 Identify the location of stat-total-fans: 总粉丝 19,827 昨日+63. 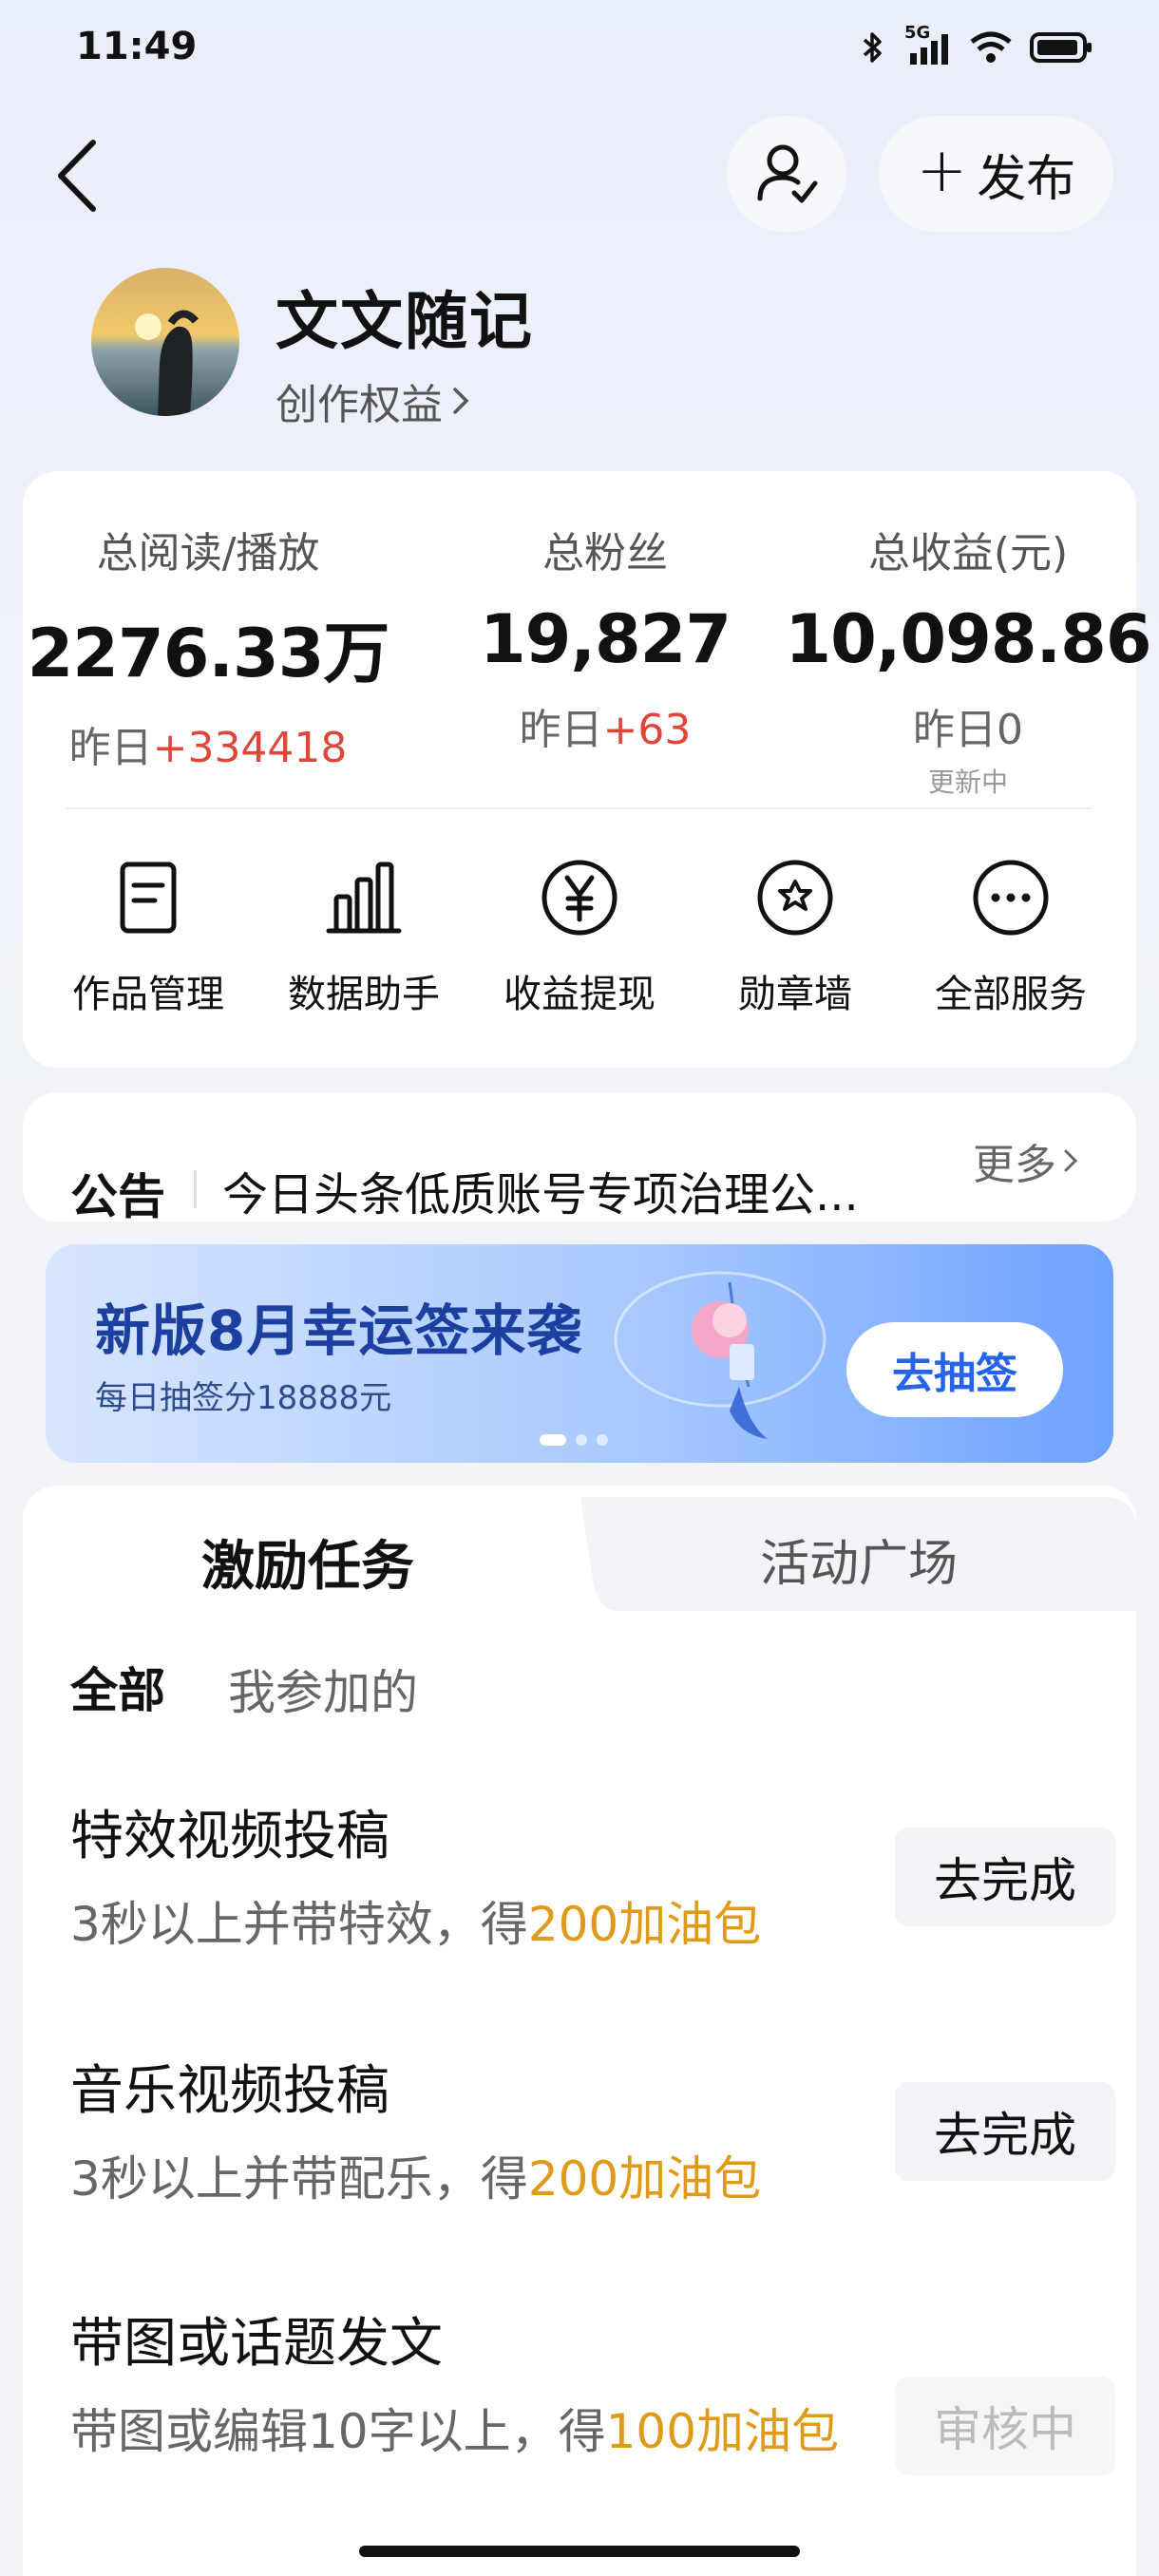
(605, 613).